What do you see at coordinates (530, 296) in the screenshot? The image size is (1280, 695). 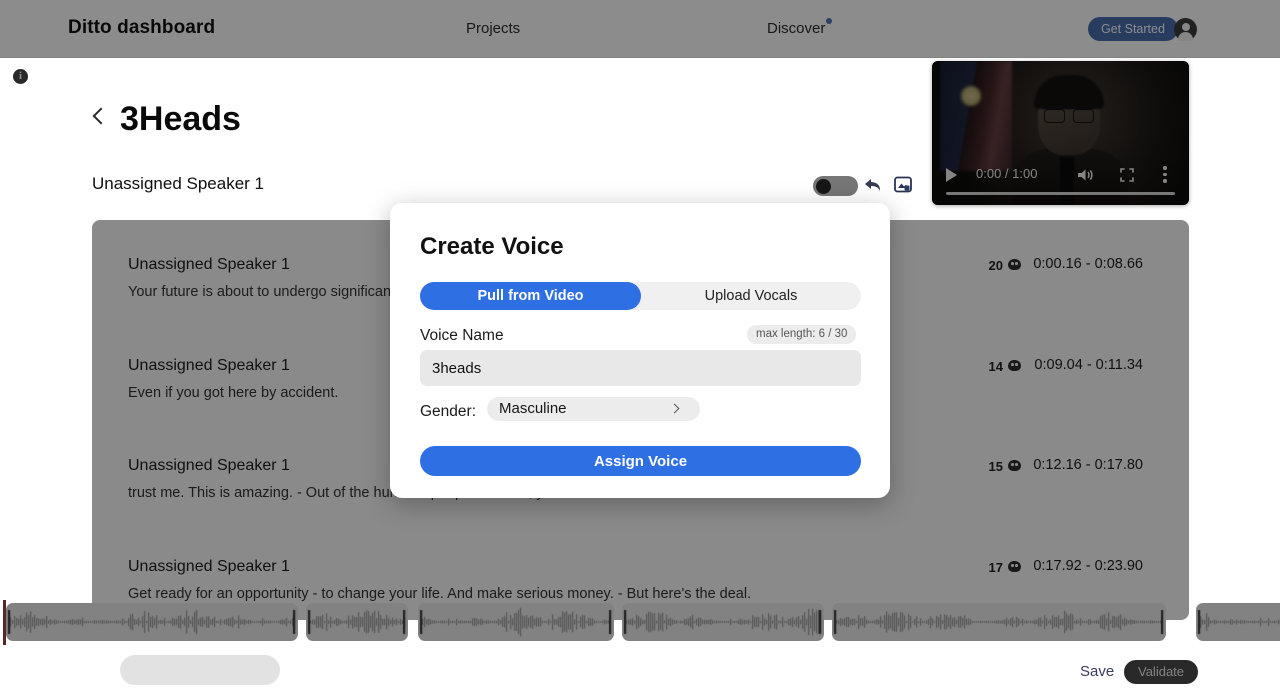 I see `tab-pull-from-video: Pull from Video` at bounding box center [530, 296].